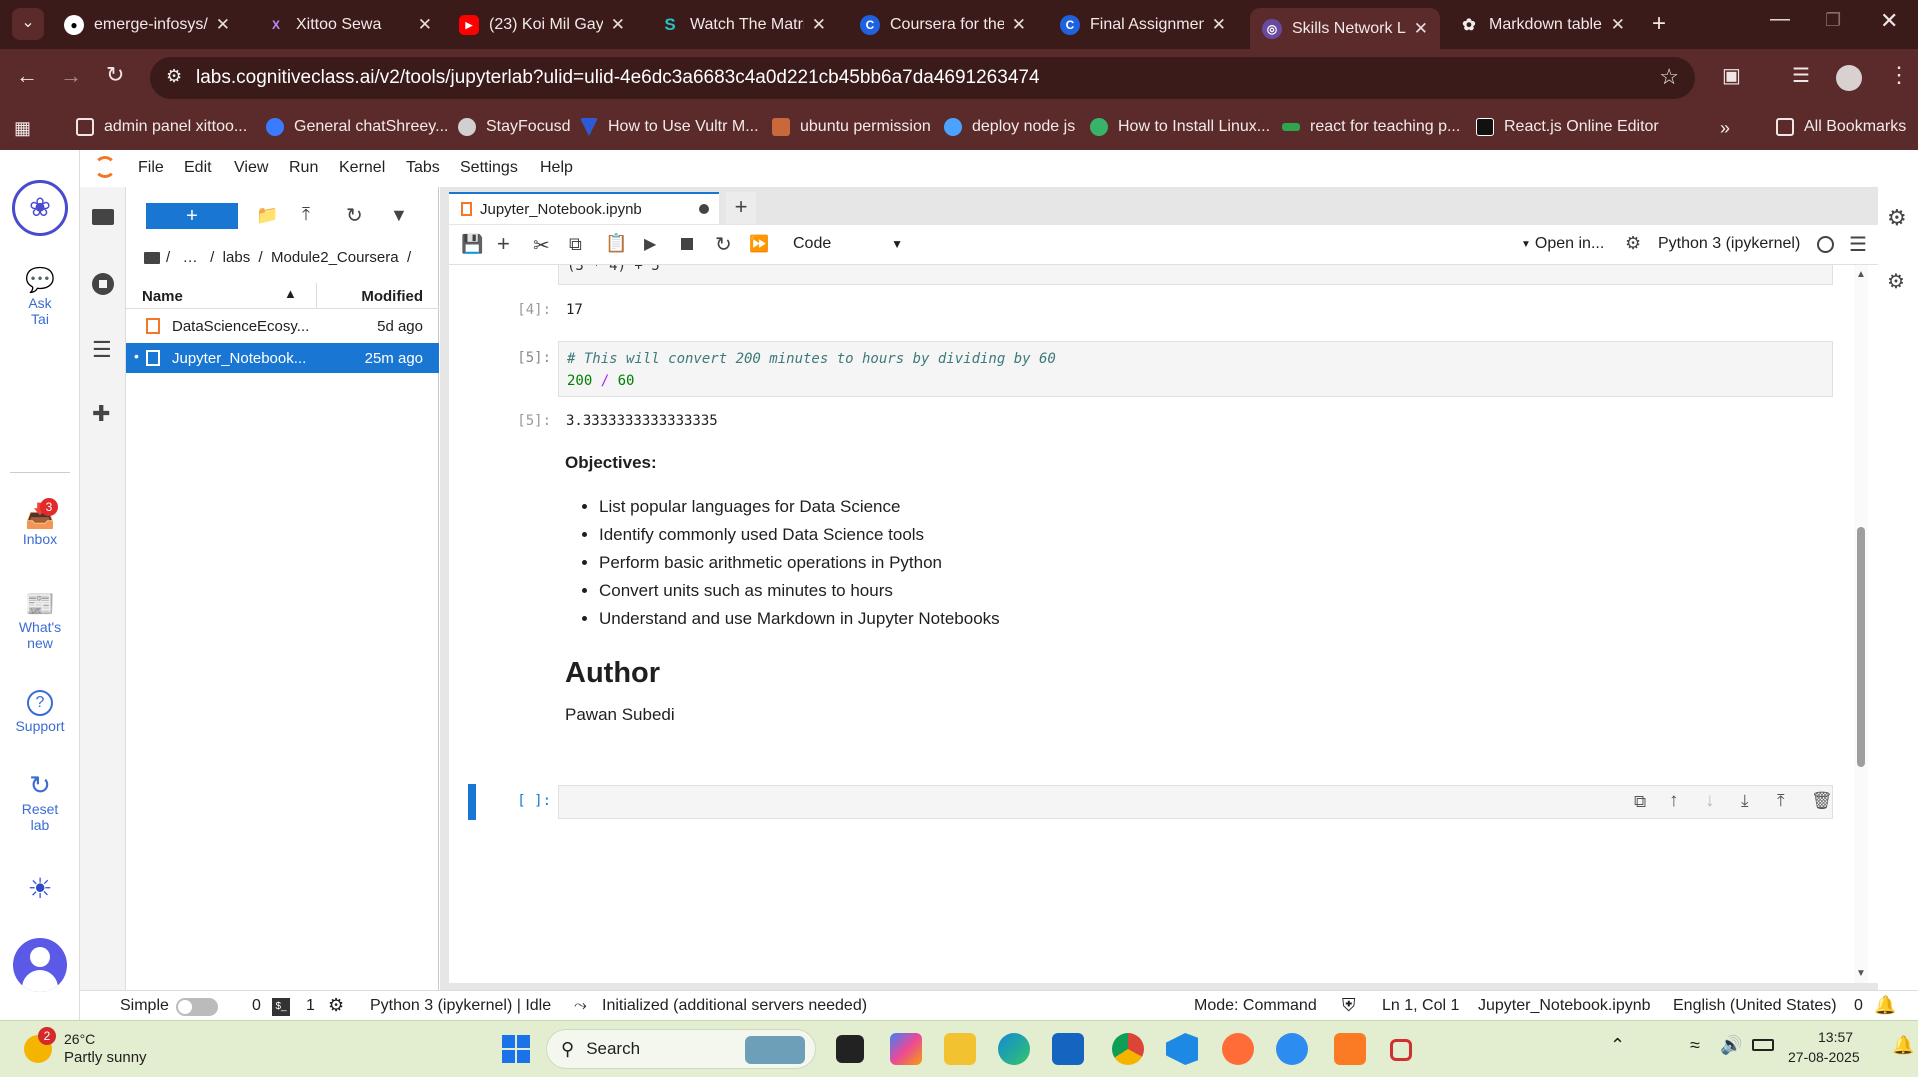  I want to click on postman-icon, so click(1238, 1049).